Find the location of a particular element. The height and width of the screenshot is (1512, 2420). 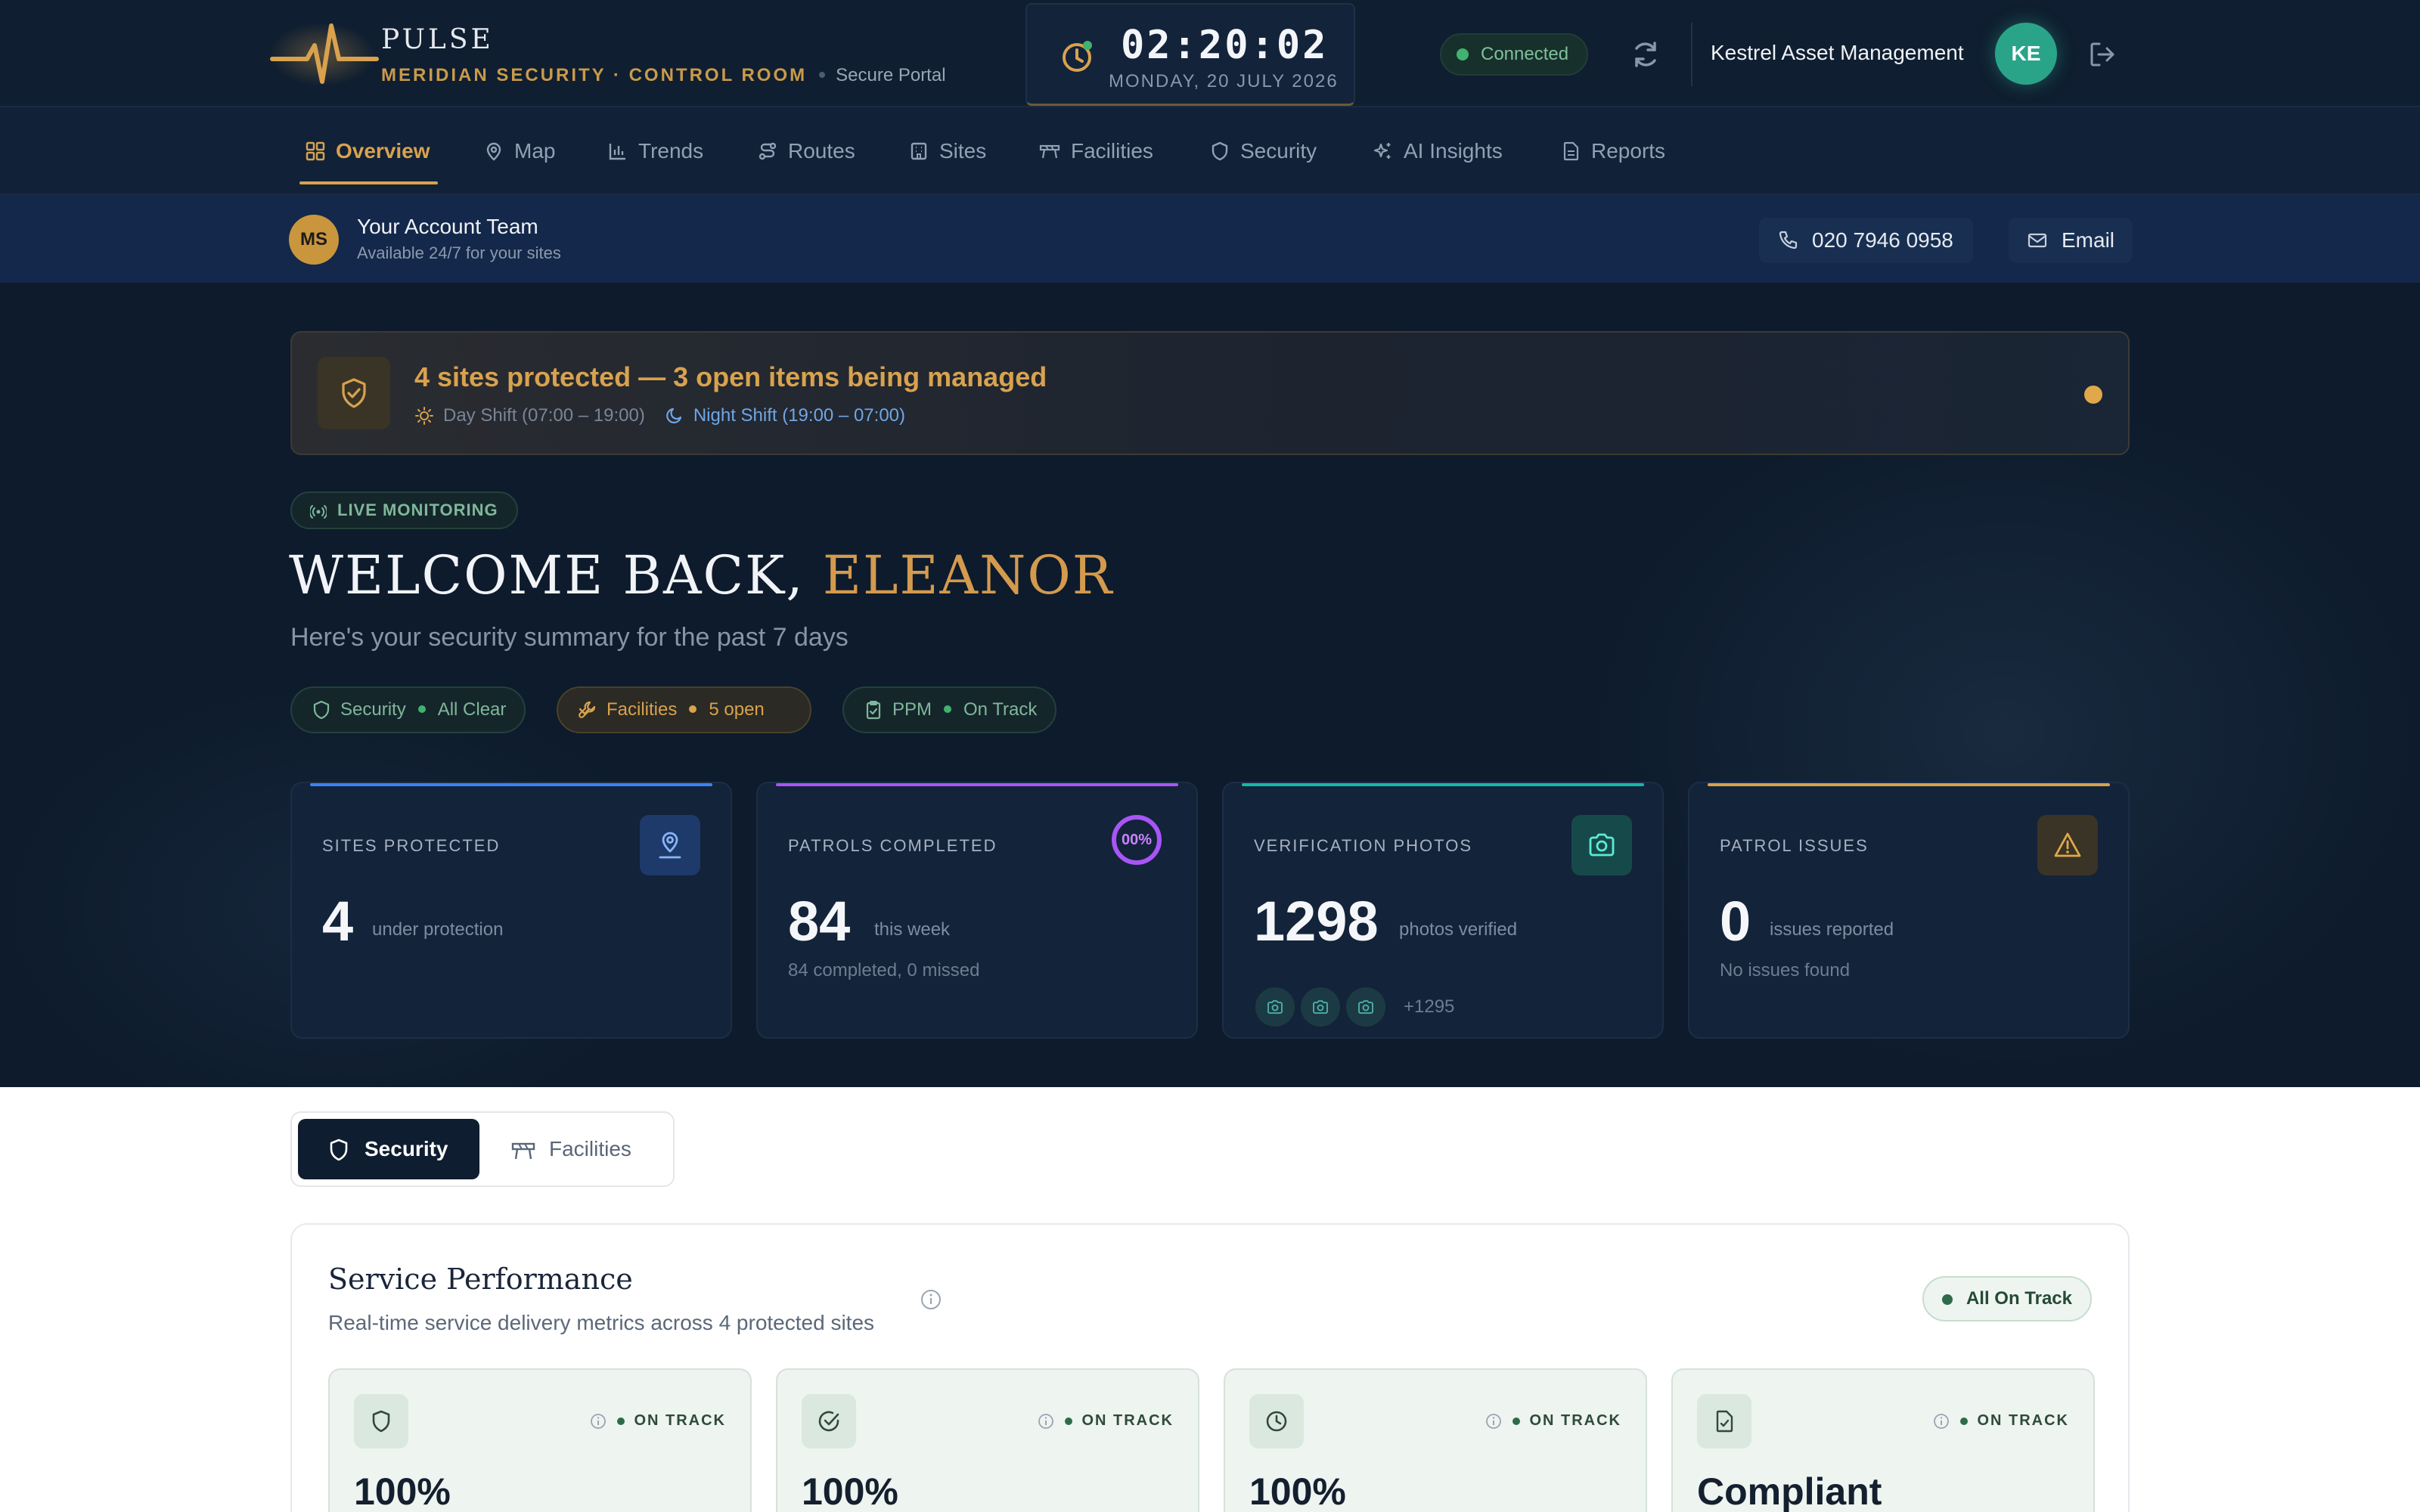

metric-value: Compliant is located at coordinates (1789, 1491).